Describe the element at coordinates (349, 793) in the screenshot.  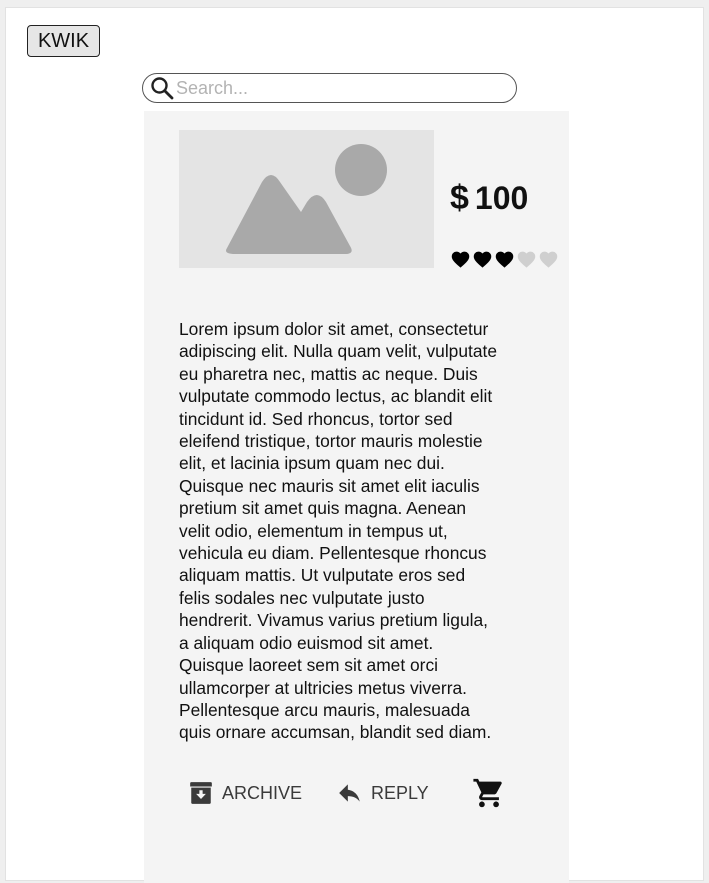
I see `reply-icon` at that location.